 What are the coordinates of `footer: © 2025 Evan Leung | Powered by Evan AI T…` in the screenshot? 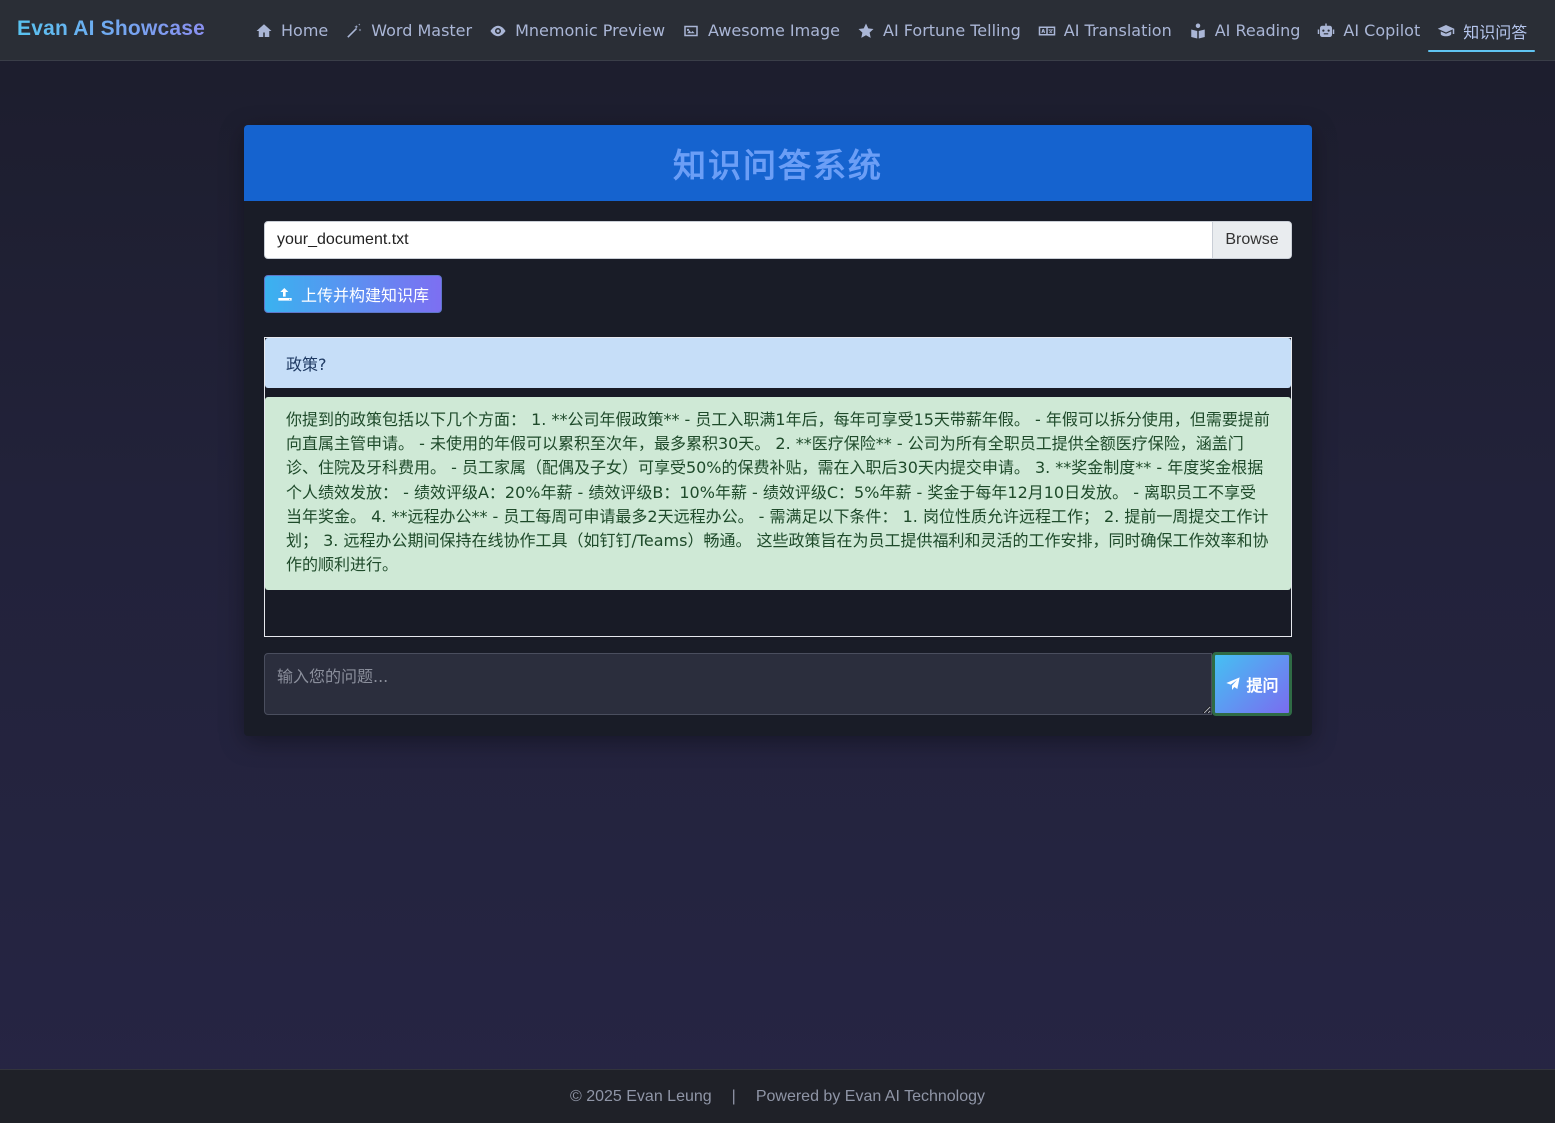 It's located at (777, 1096).